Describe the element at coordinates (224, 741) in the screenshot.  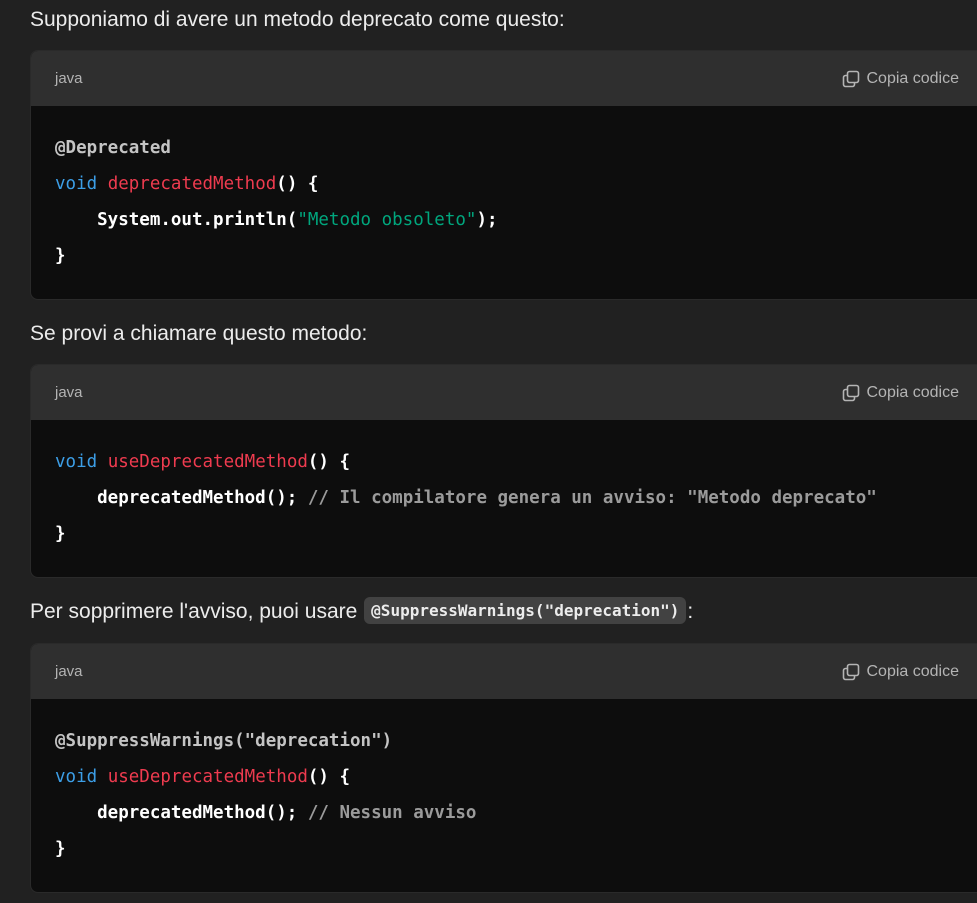
I see `code-annotation: @SuppressWarnings("deprecation")` at that location.